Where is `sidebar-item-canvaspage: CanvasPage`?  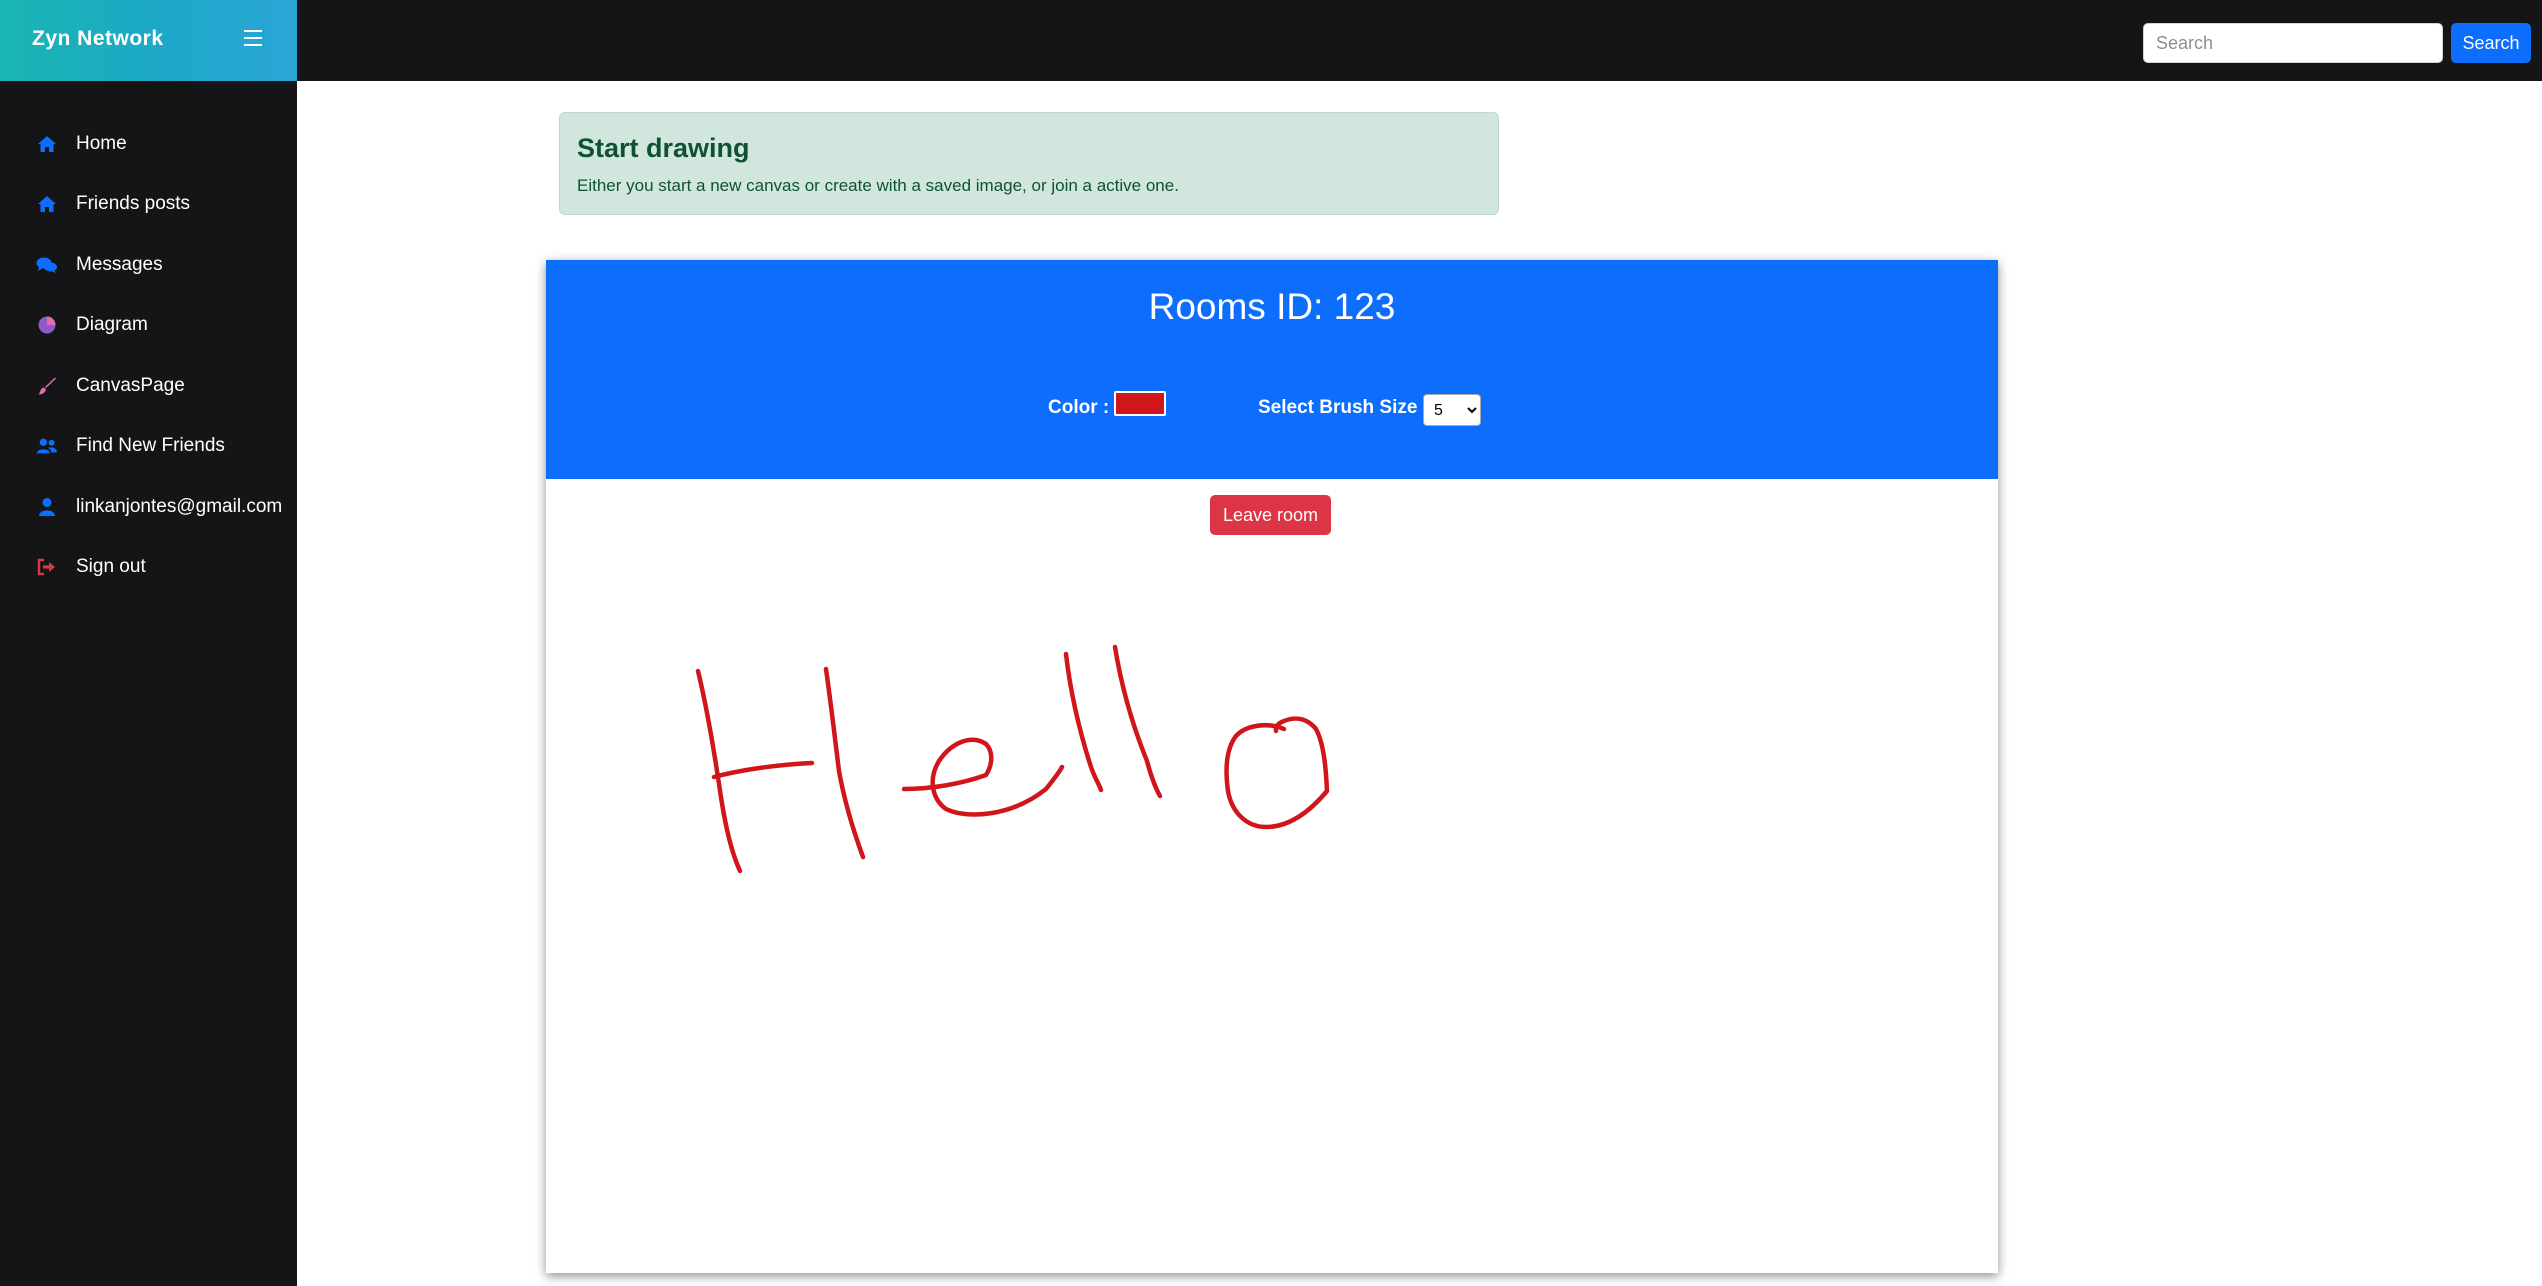
sidebar-item-canvaspage: CanvasPage is located at coordinates (148, 386).